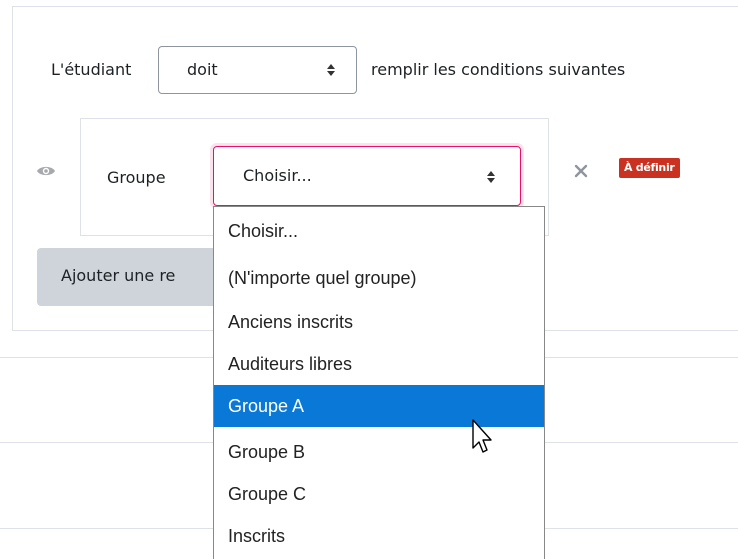 The image size is (738, 559). What do you see at coordinates (202, 69) in the screenshot?
I see `must-select-value: doit` at bounding box center [202, 69].